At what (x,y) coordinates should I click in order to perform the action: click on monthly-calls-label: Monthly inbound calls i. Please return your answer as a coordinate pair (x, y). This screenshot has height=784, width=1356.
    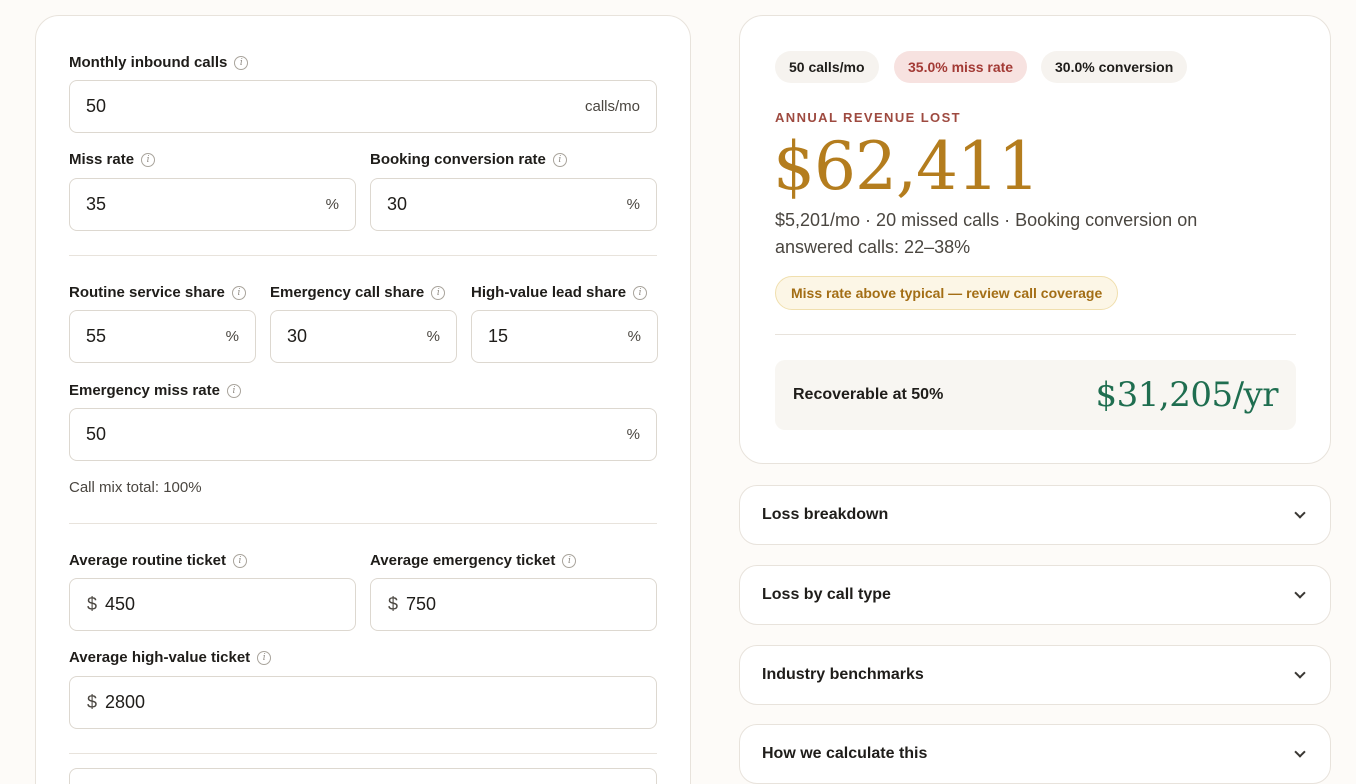
    Looking at the image, I should click on (159, 62).